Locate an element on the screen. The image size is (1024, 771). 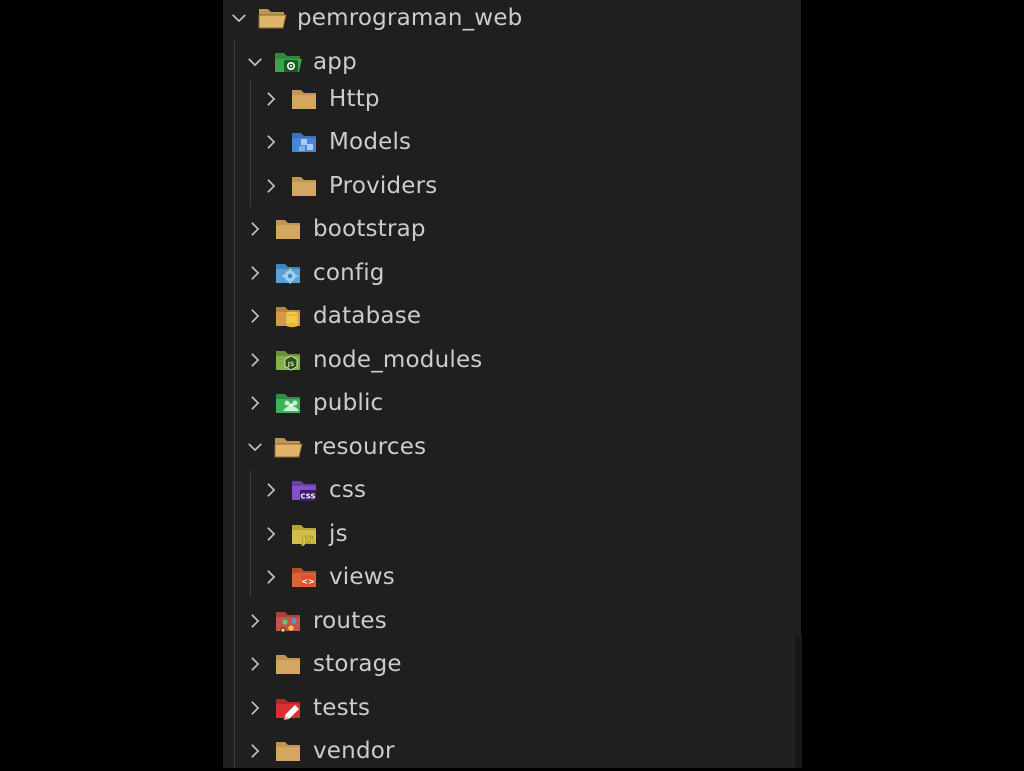
scrollbar-thumb is located at coordinates (797, 702).